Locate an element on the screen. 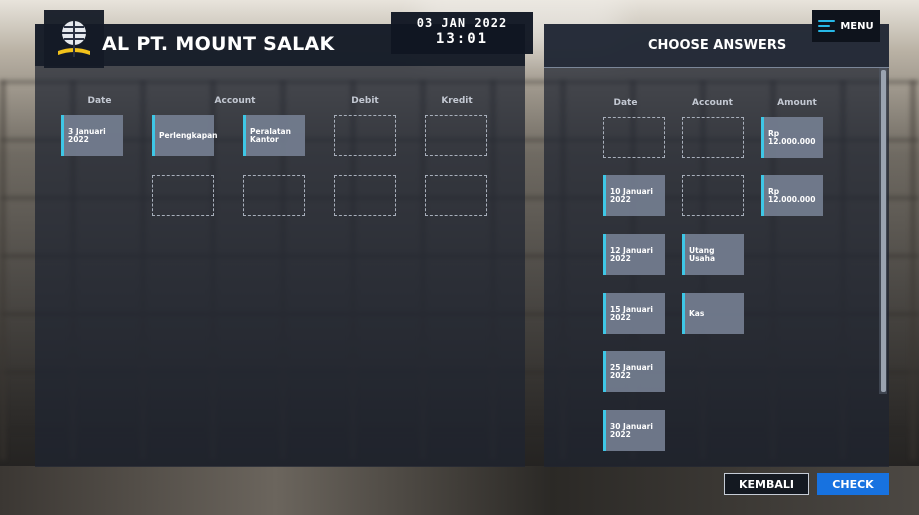 The image size is (919, 515). card-label: Perlengkapan is located at coordinates (188, 135).